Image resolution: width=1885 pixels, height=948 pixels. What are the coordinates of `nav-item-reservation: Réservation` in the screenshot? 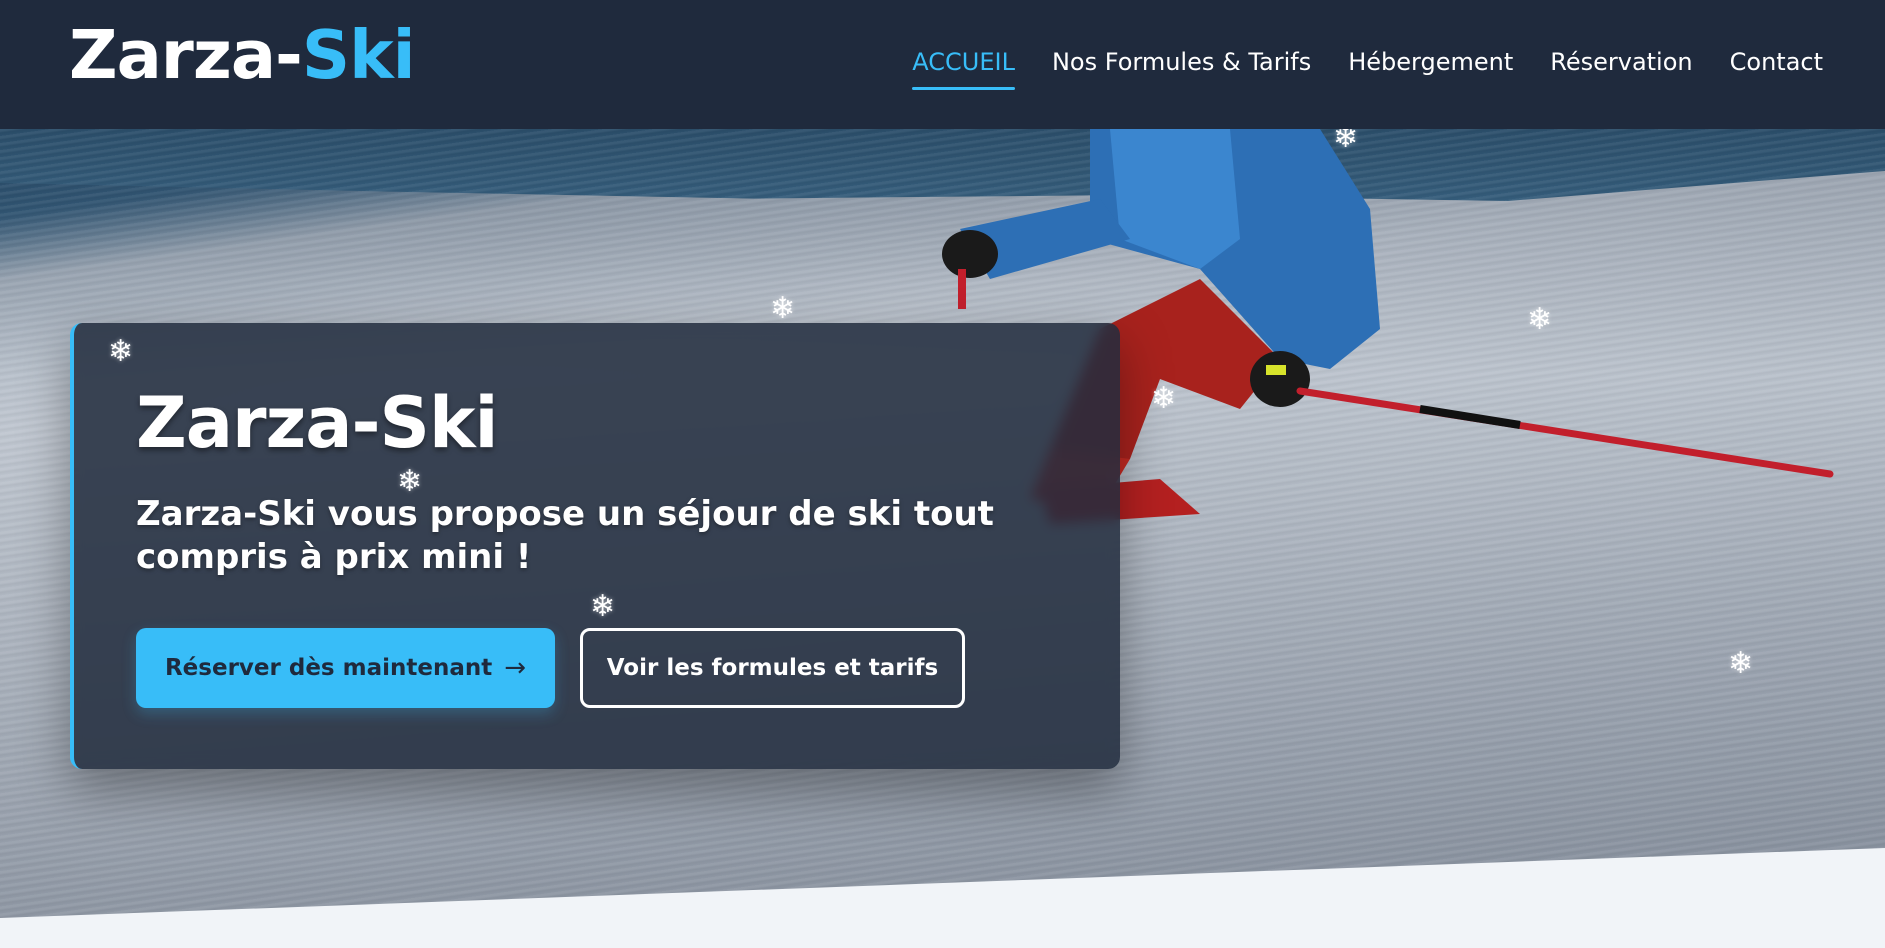 It's located at (1621, 62).